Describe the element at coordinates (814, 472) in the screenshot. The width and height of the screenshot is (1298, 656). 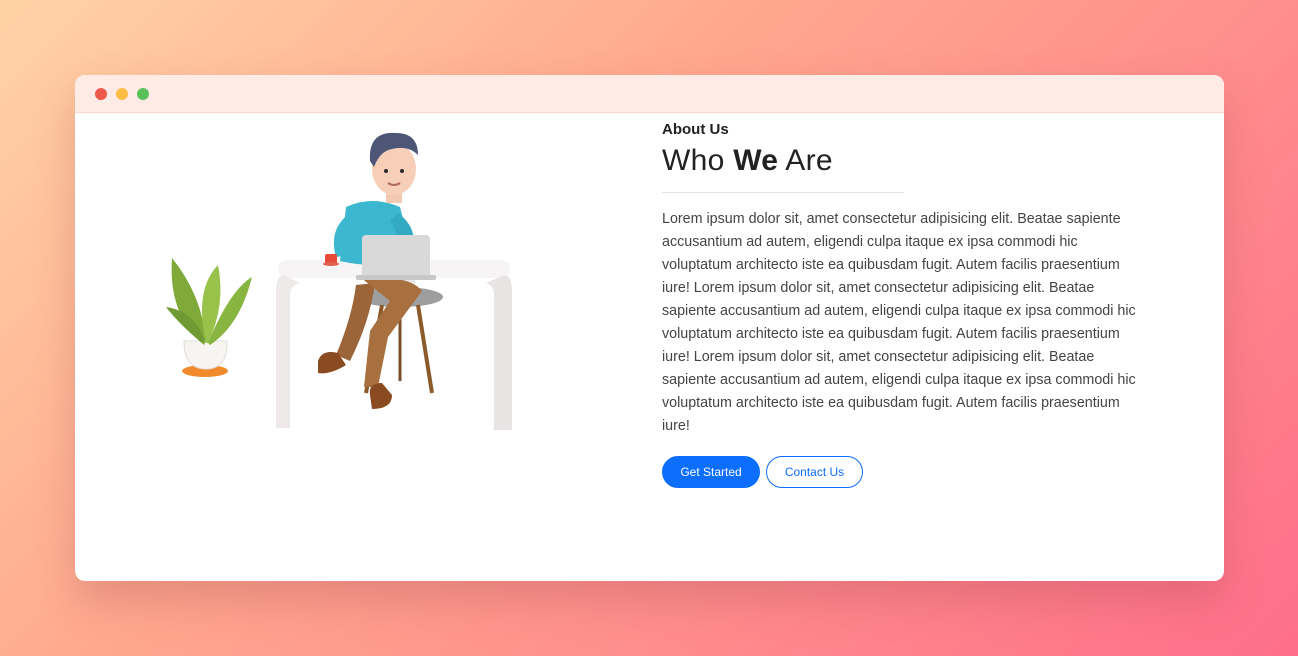
I see `contact-us-button: Contact Us` at that location.